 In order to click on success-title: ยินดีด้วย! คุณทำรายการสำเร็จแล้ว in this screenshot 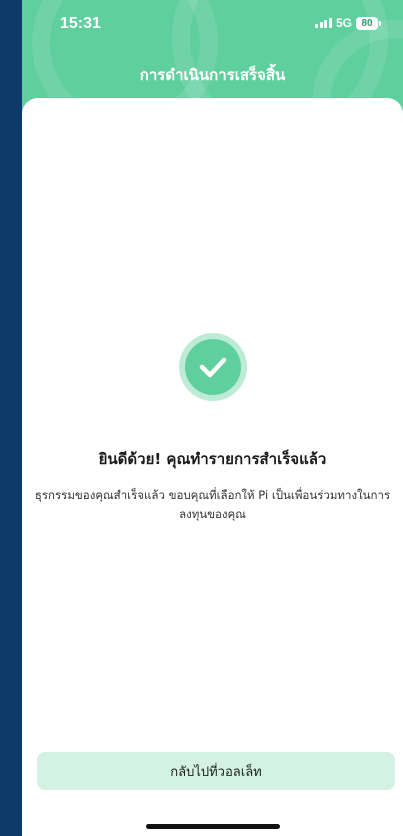, I will do `click(212, 459)`.